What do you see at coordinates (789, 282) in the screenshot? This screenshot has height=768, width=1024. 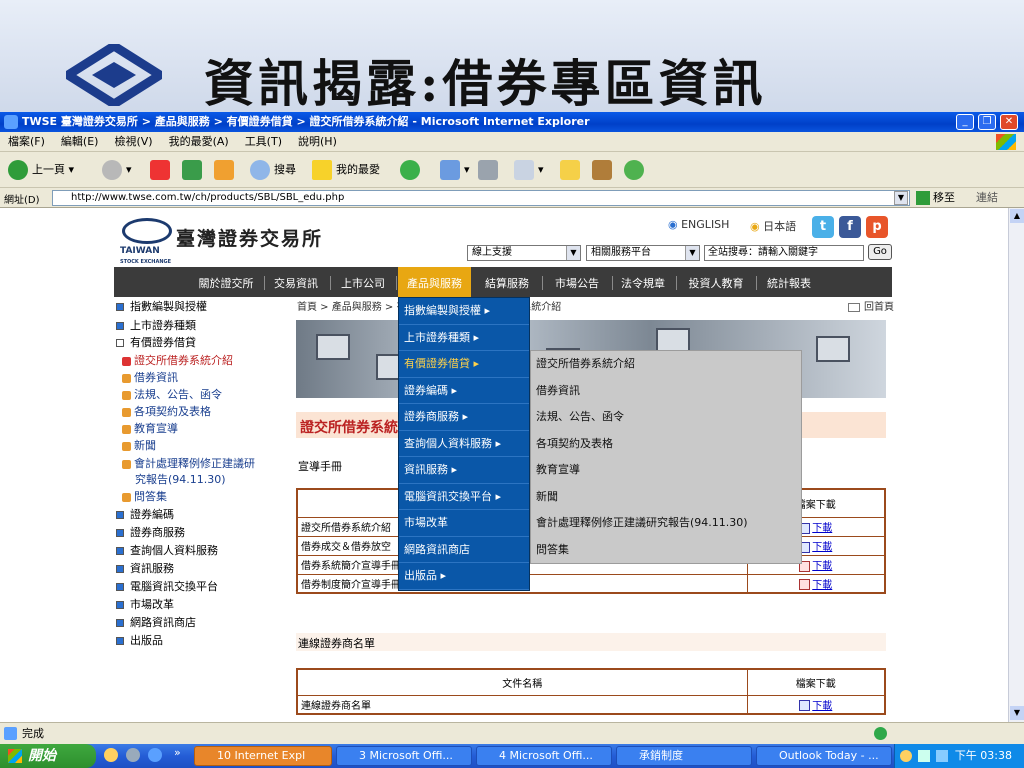 I see `nav-statistics: 統計報表` at bounding box center [789, 282].